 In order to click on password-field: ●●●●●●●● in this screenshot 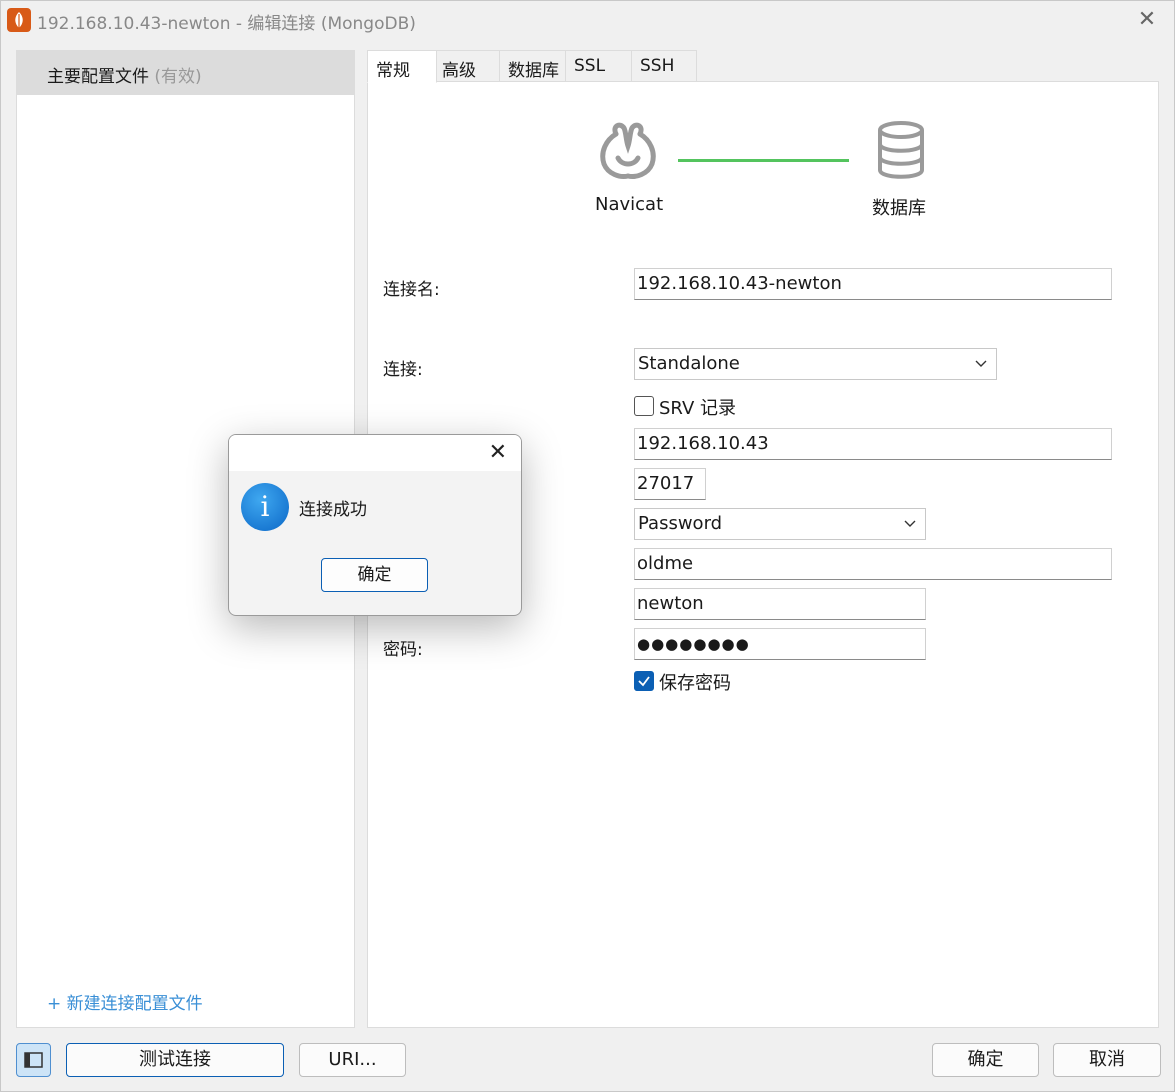, I will do `click(780, 644)`.